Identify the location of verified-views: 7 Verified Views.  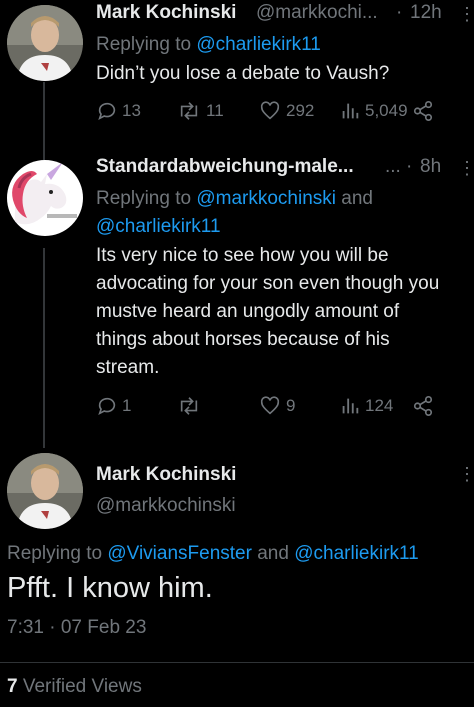
(74, 687).